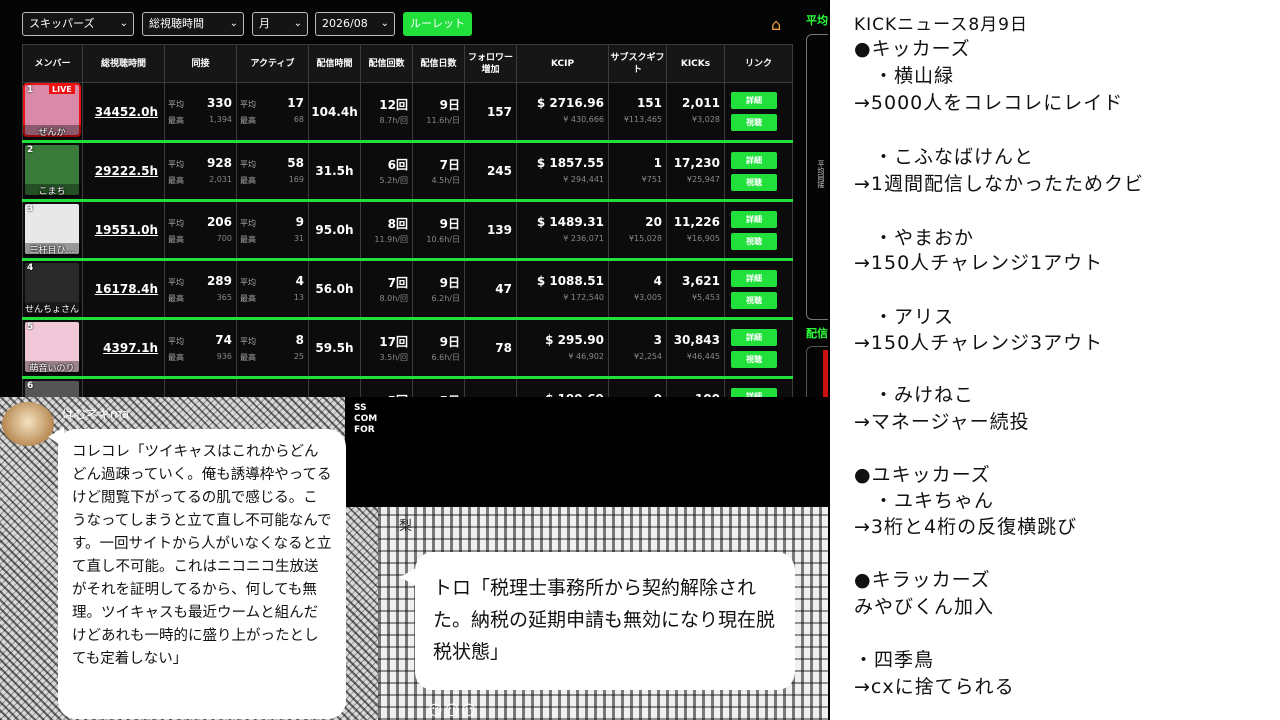 The image size is (1280, 720). I want to click on kicks-yen: ¥5,453, so click(706, 297).